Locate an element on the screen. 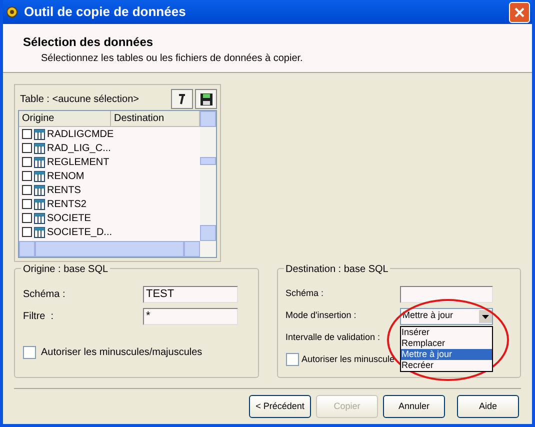  window-title: Outil de copie de données is located at coordinates (105, 12).